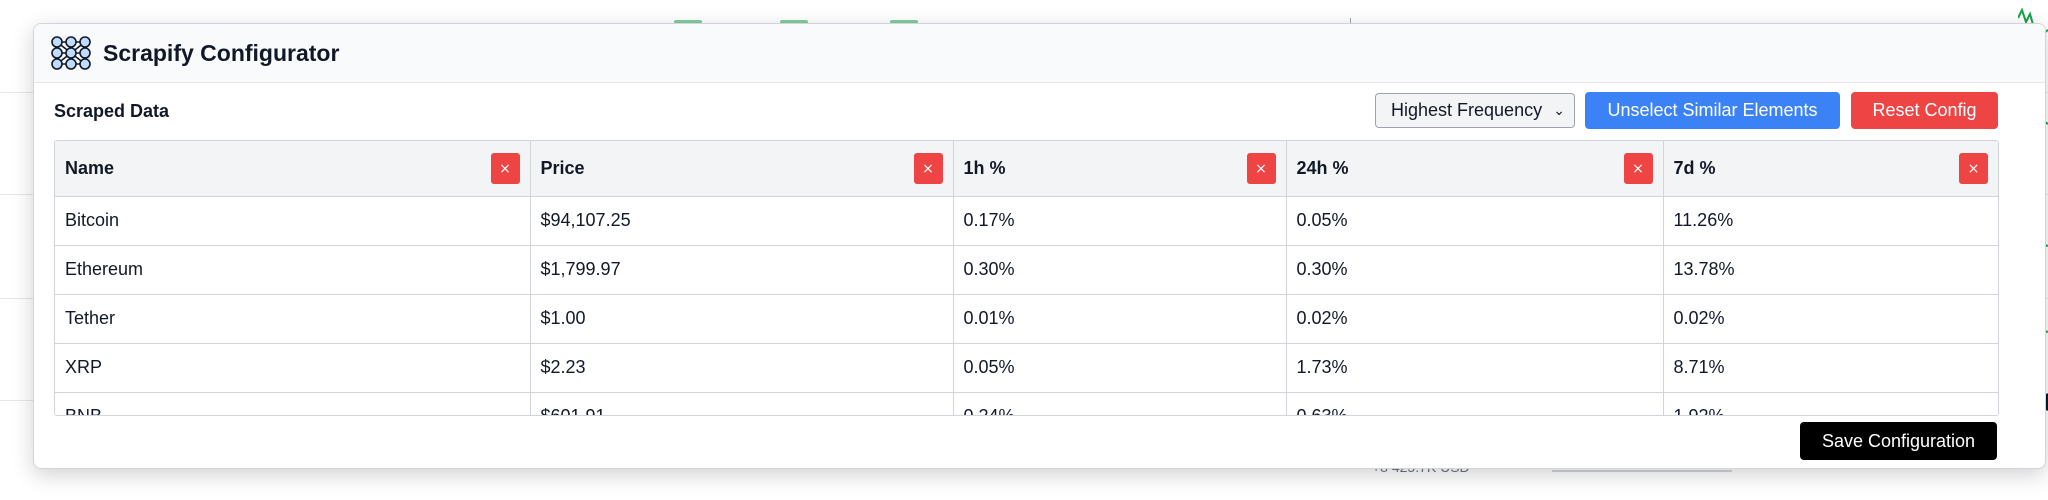 This screenshot has height=500, width=2048. I want to click on column-header-label: 24h %, so click(1322, 167).